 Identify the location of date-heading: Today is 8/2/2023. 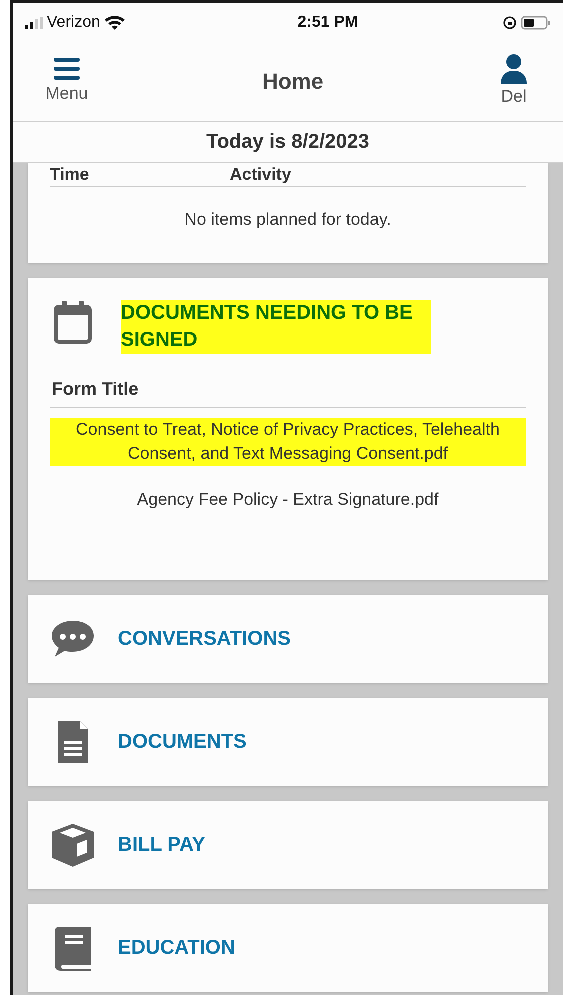
(288, 142).